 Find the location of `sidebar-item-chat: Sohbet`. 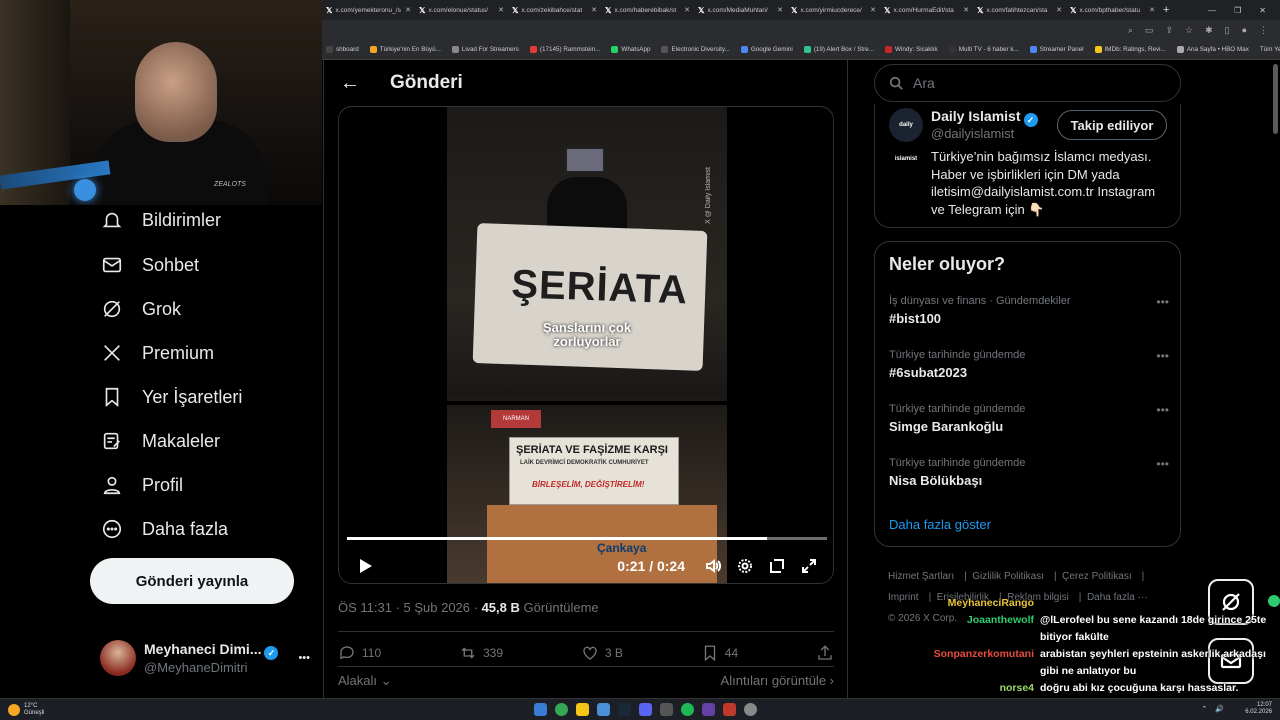

sidebar-item-chat: Sohbet is located at coordinates (149, 265).